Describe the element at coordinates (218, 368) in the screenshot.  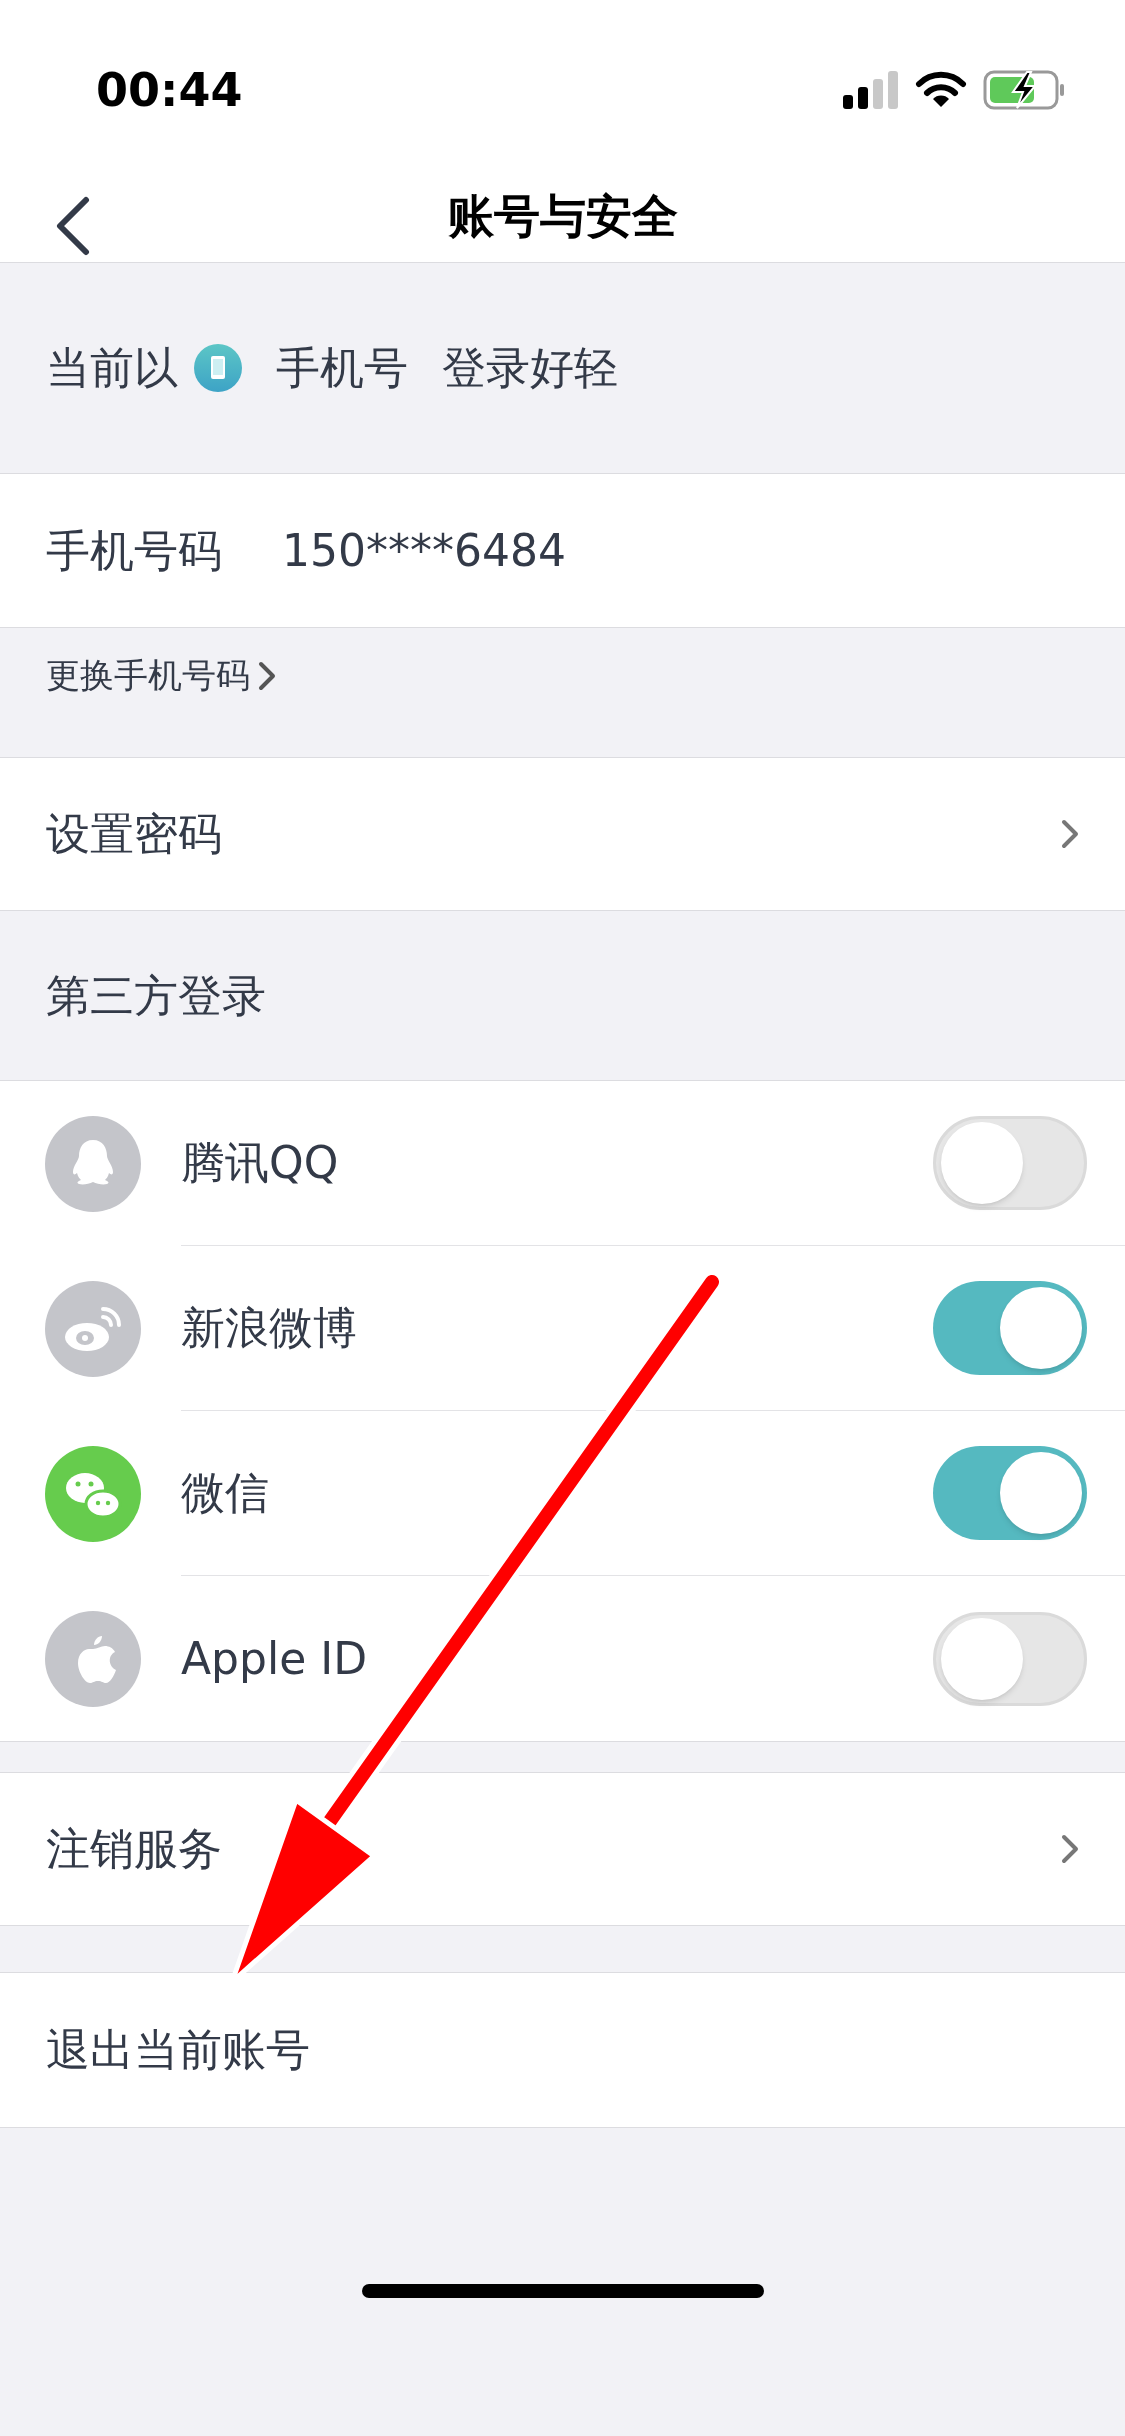
I see `phone-badge-icon` at that location.